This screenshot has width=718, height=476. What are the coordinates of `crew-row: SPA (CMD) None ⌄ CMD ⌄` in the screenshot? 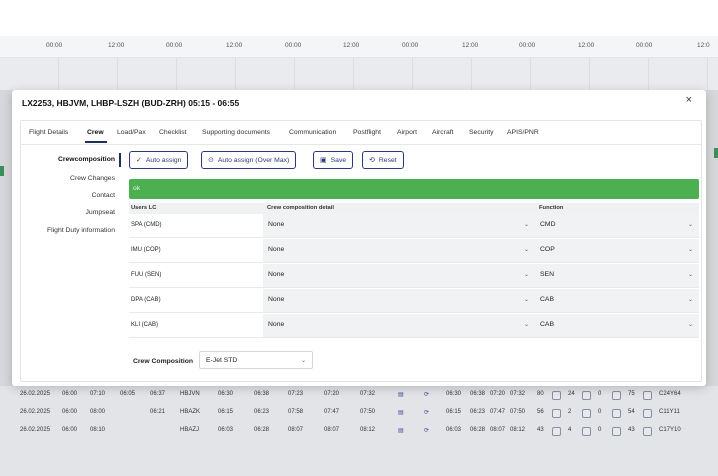 It's located at (414, 226).